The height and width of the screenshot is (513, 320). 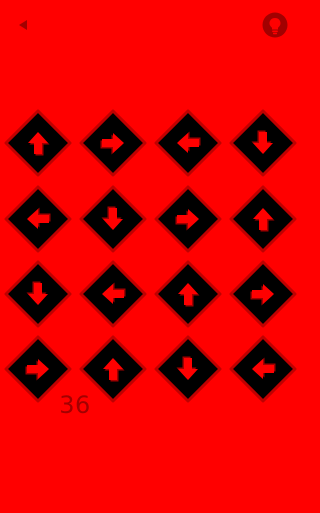 I want to click on back-triangle-icon, so click(x=23, y=25).